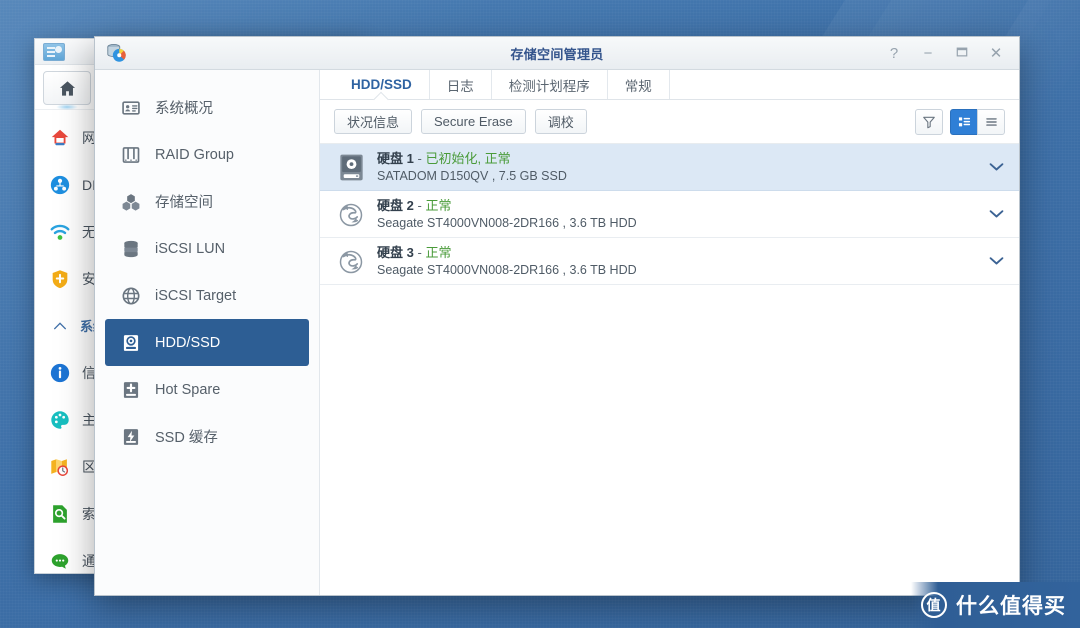 The height and width of the screenshot is (628, 1080). I want to click on sidebar-item-label: iSCSI LUN, so click(190, 248).